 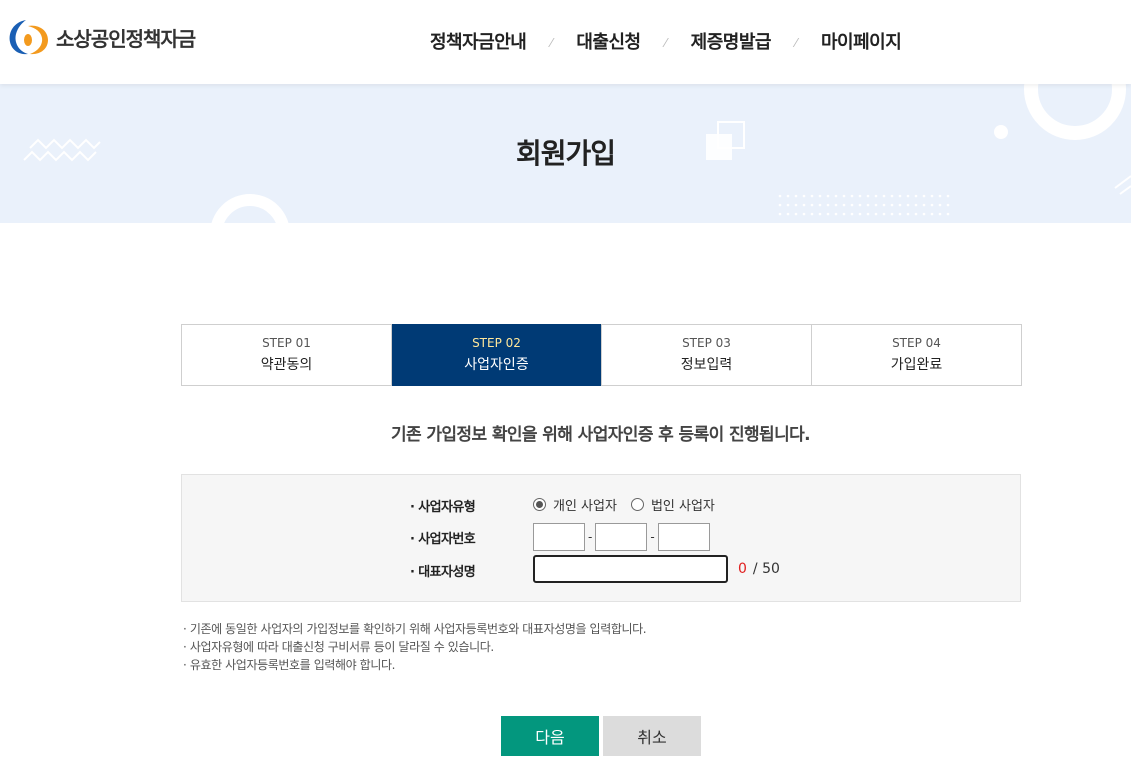 What do you see at coordinates (496, 343) in the screenshot?
I see `step-number: STEP 02` at bounding box center [496, 343].